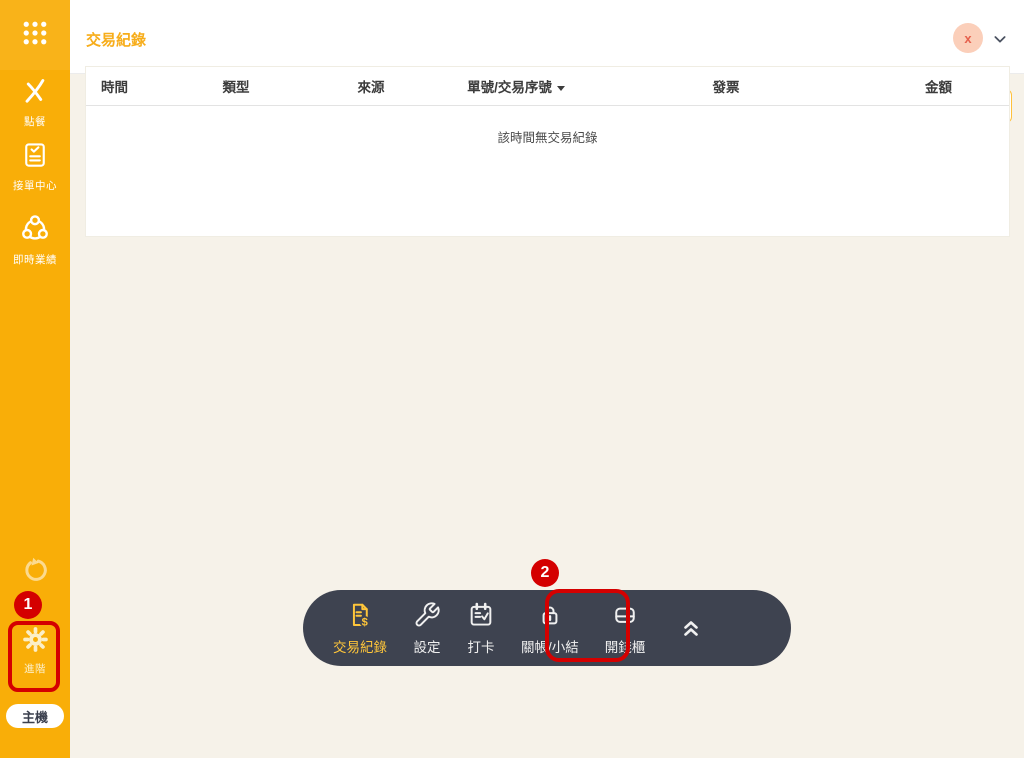  What do you see at coordinates (547, 37) in the screenshot?
I see `top-bar: 交易紀錄 x` at bounding box center [547, 37].